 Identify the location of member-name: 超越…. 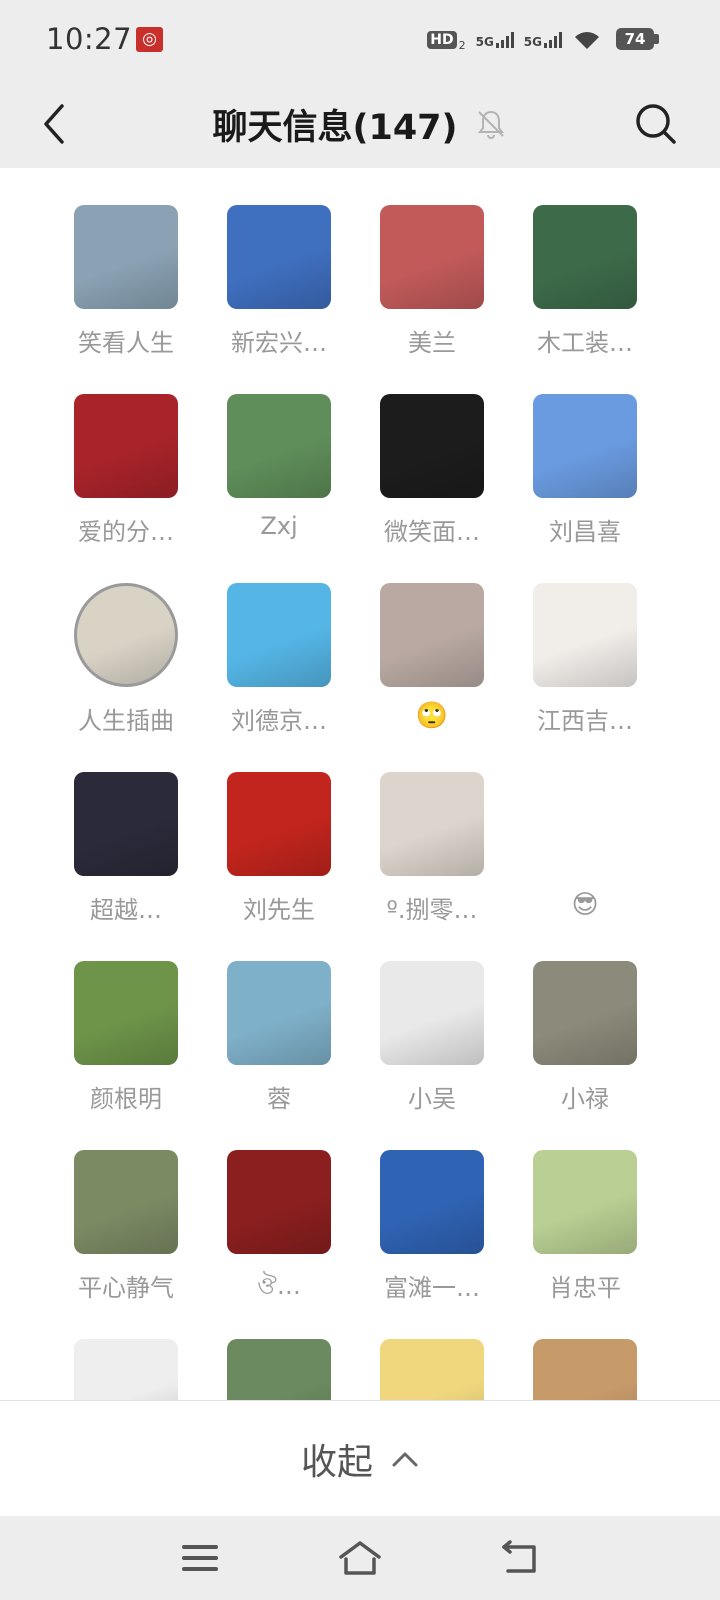
(126, 910).